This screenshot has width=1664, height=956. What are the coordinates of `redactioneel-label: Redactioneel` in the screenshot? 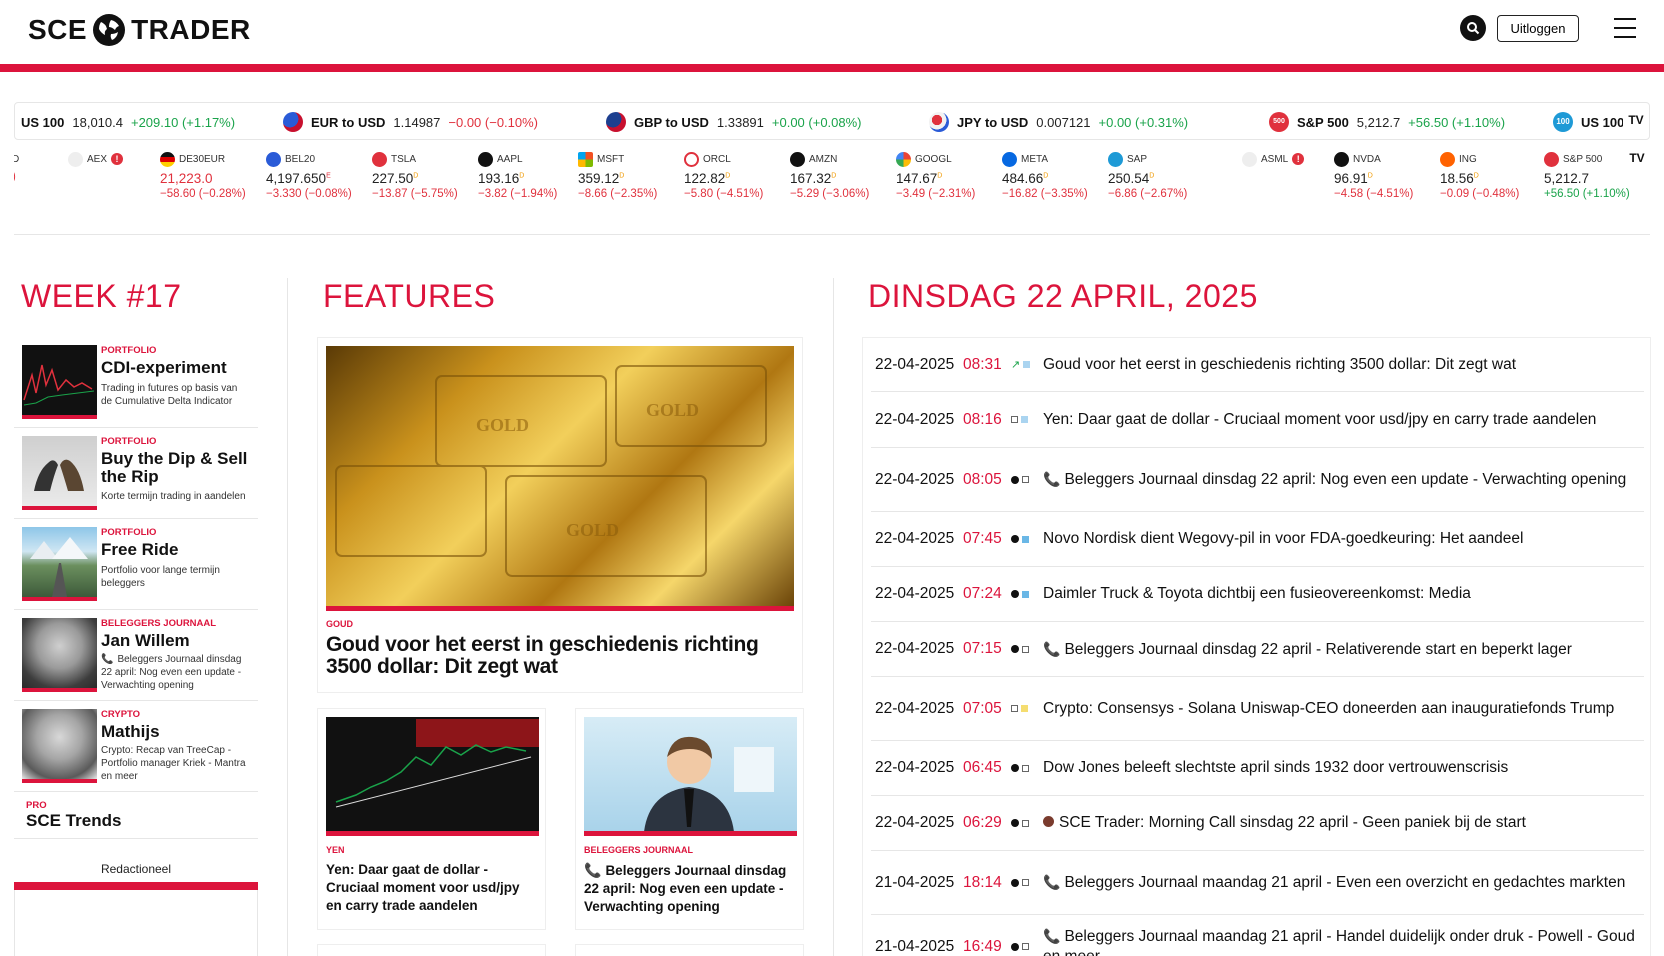 It's located at (136, 869).